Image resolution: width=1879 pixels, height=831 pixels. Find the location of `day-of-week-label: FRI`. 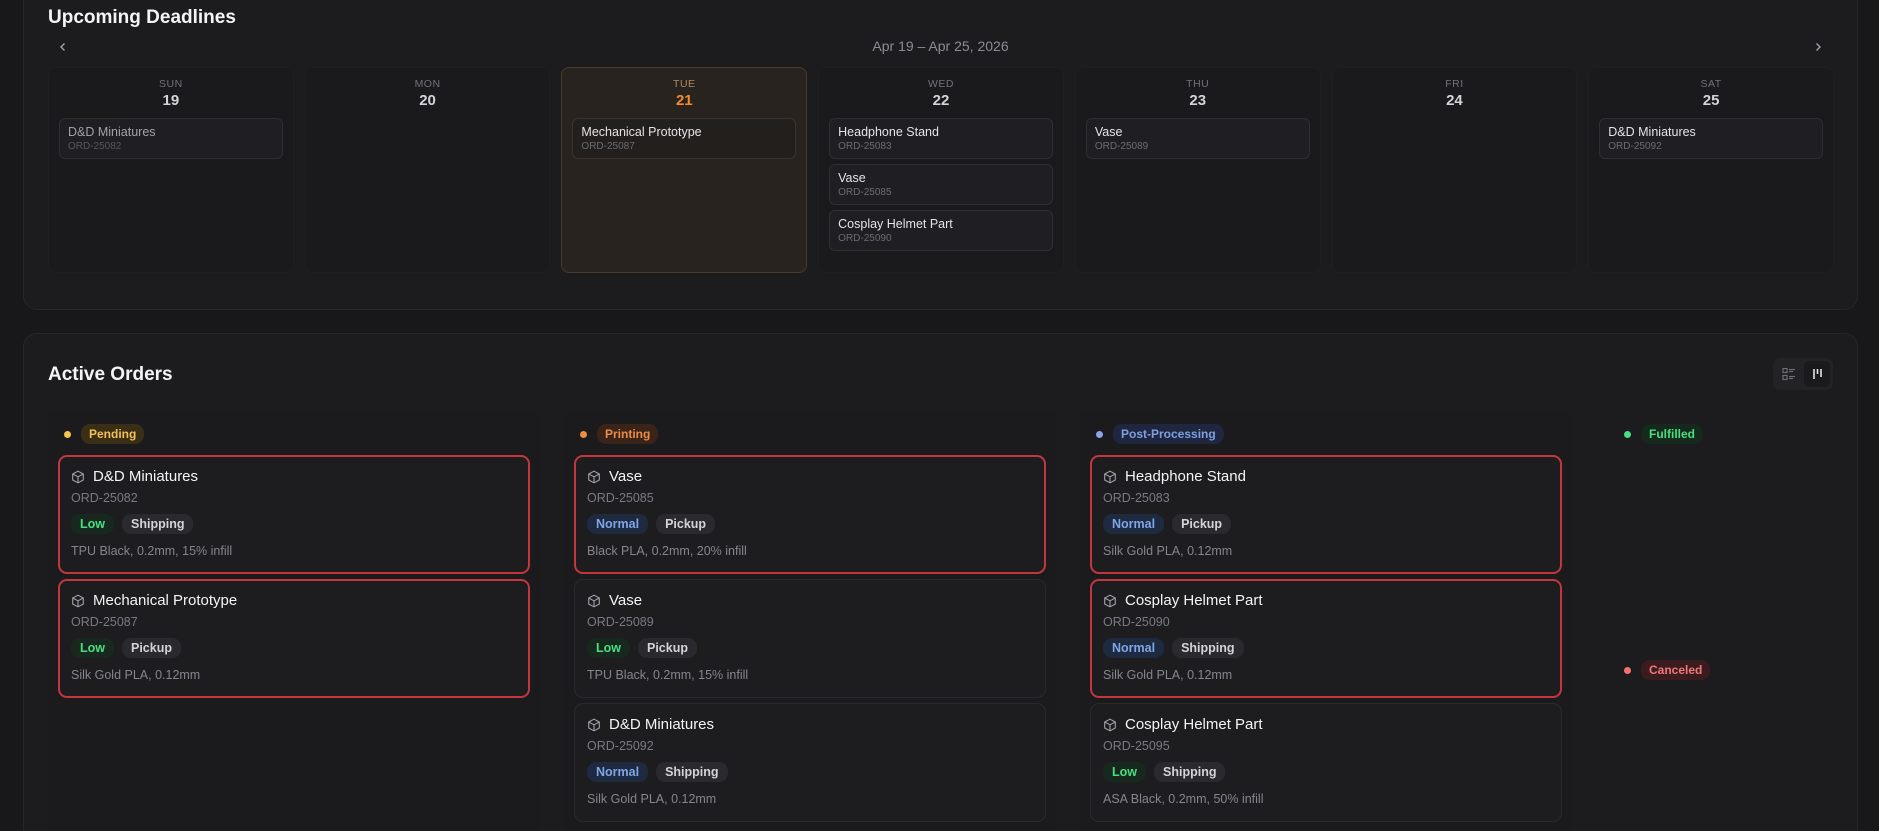

day-of-week-label: FRI is located at coordinates (1454, 84).